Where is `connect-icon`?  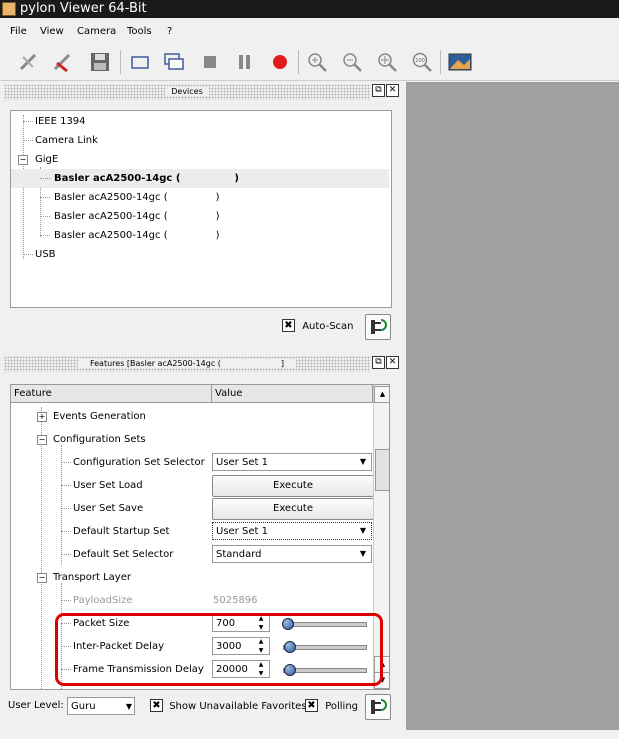
connect-icon is located at coordinates (28, 62).